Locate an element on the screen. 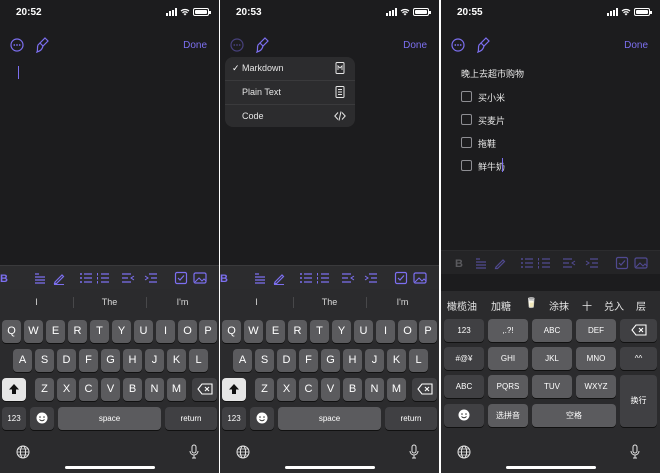  delete-key is located at coordinates (424, 389).